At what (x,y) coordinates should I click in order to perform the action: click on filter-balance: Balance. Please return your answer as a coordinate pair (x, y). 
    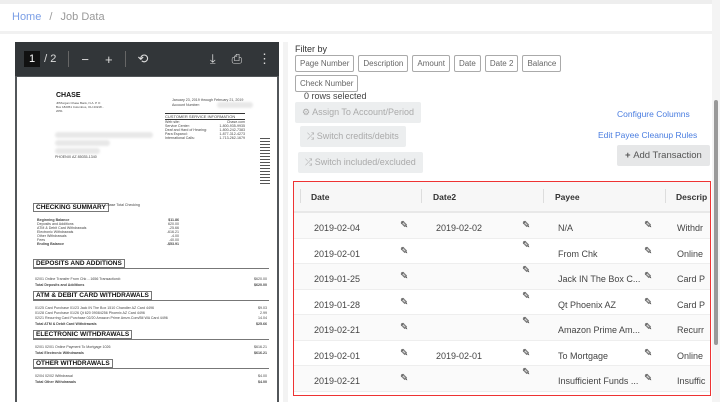
    Looking at the image, I should click on (542, 63).